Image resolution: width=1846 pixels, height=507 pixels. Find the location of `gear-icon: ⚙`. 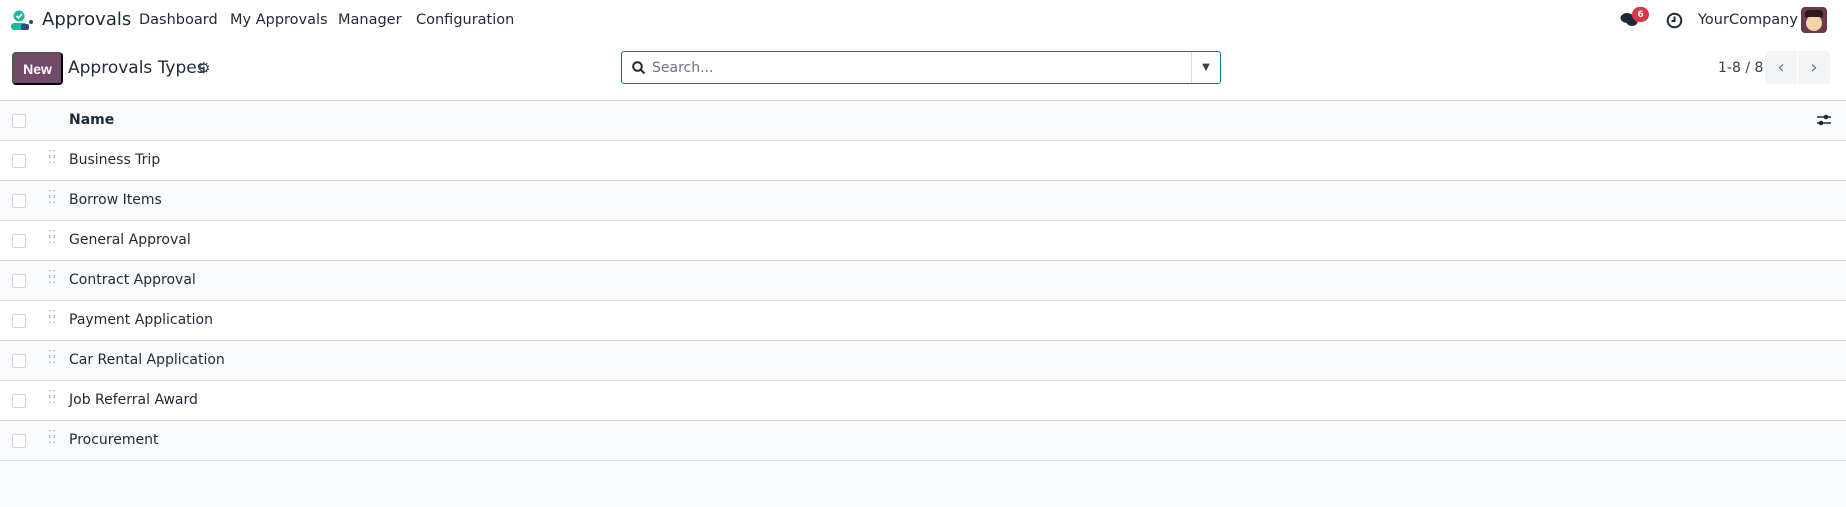

gear-icon: ⚙ is located at coordinates (203, 68).